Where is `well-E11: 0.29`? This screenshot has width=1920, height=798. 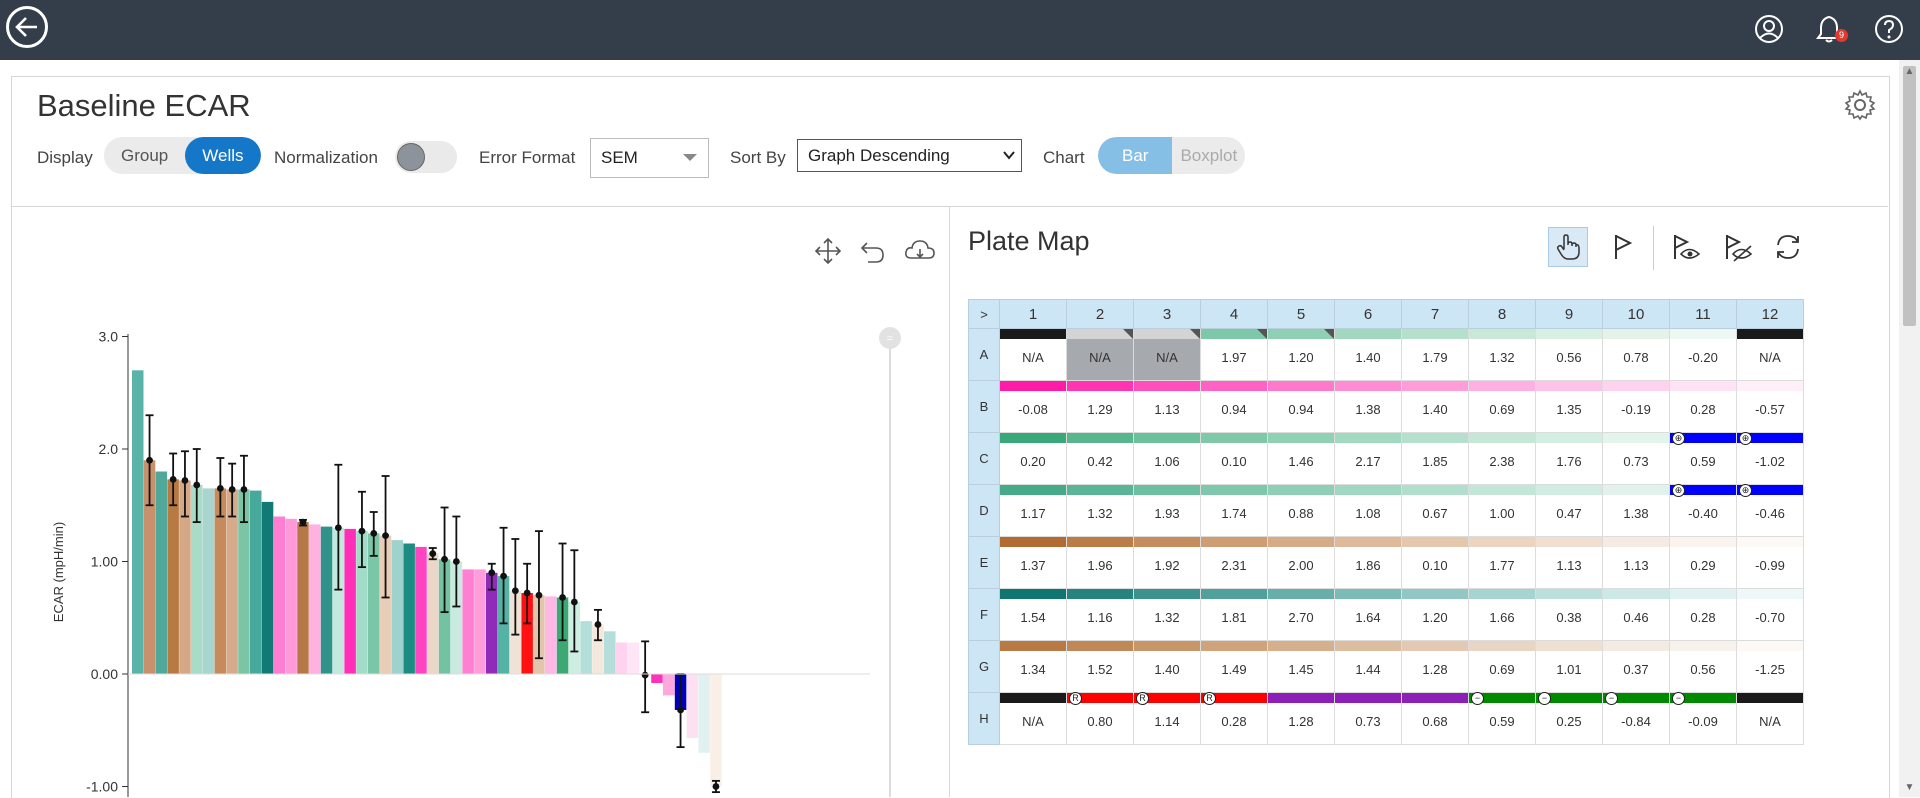 well-E11: 0.29 is located at coordinates (1703, 562).